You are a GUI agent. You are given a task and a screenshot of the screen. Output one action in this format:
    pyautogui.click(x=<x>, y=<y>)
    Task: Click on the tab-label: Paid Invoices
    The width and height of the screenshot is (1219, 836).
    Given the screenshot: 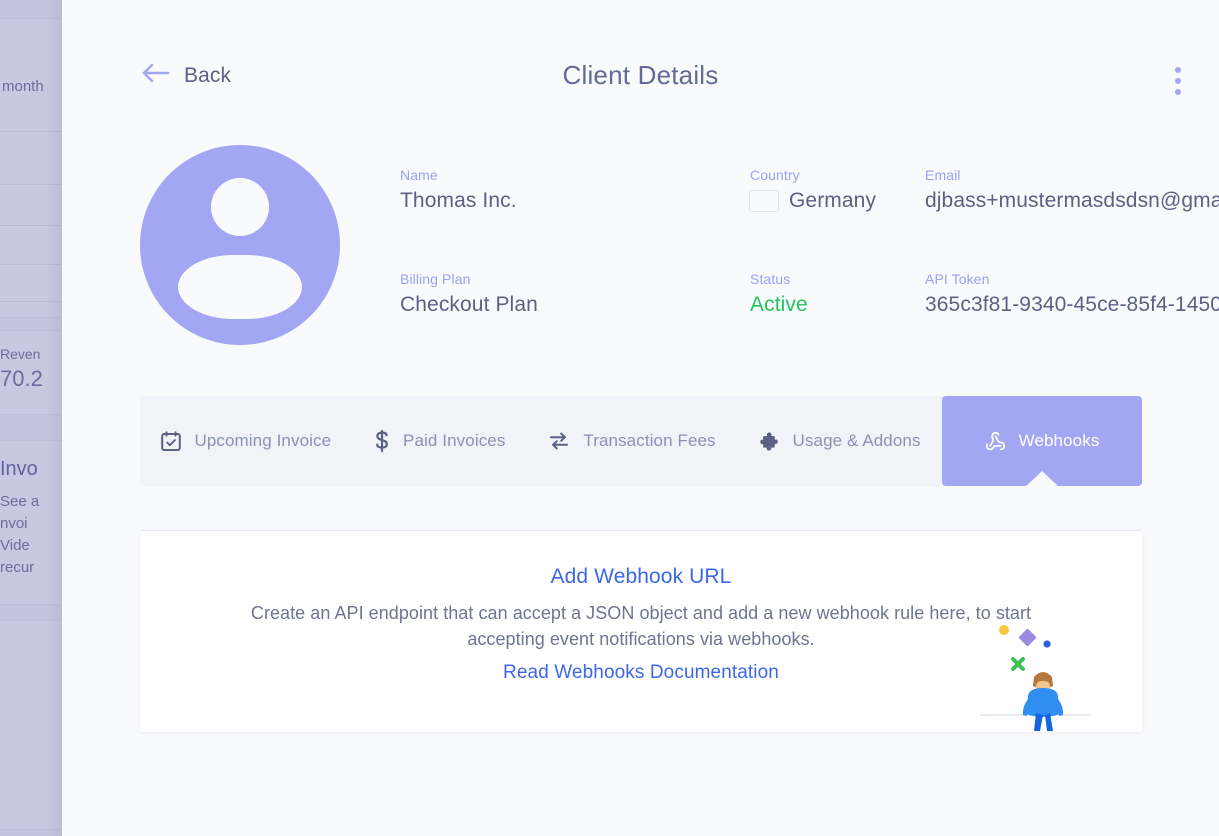 What is the action you would take?
    pyautogui.click(x=454, y=440)
    